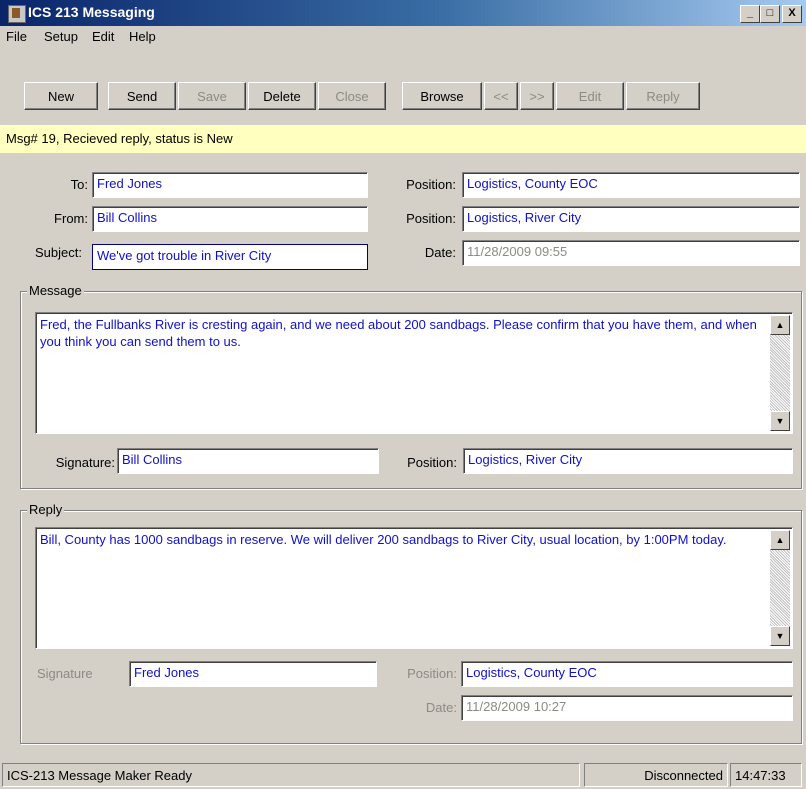  I want to click on menu-file: File, so click(16, 36).